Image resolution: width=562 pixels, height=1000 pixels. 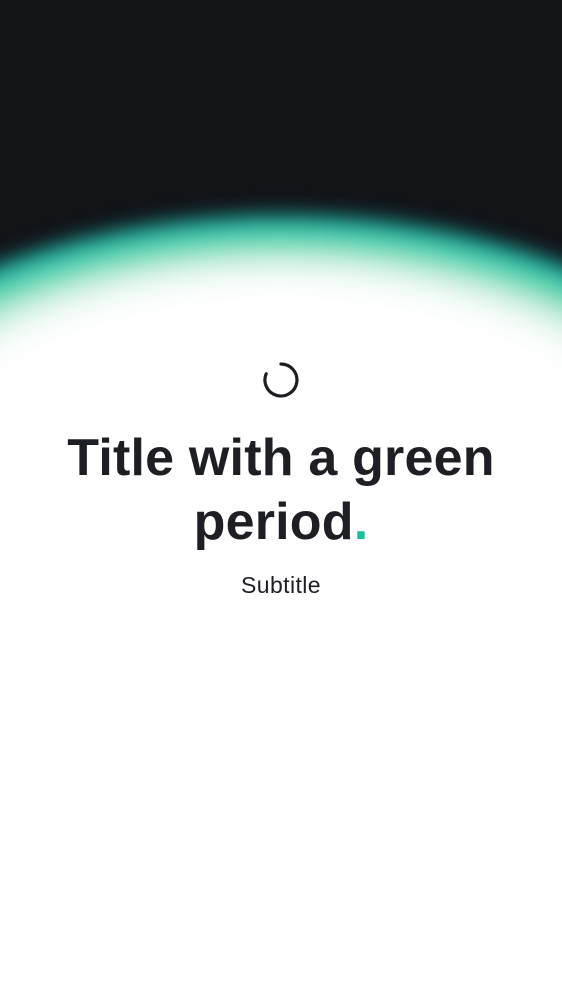 I want to click on title-text: Title with a green period, so click(x=281, y=490).